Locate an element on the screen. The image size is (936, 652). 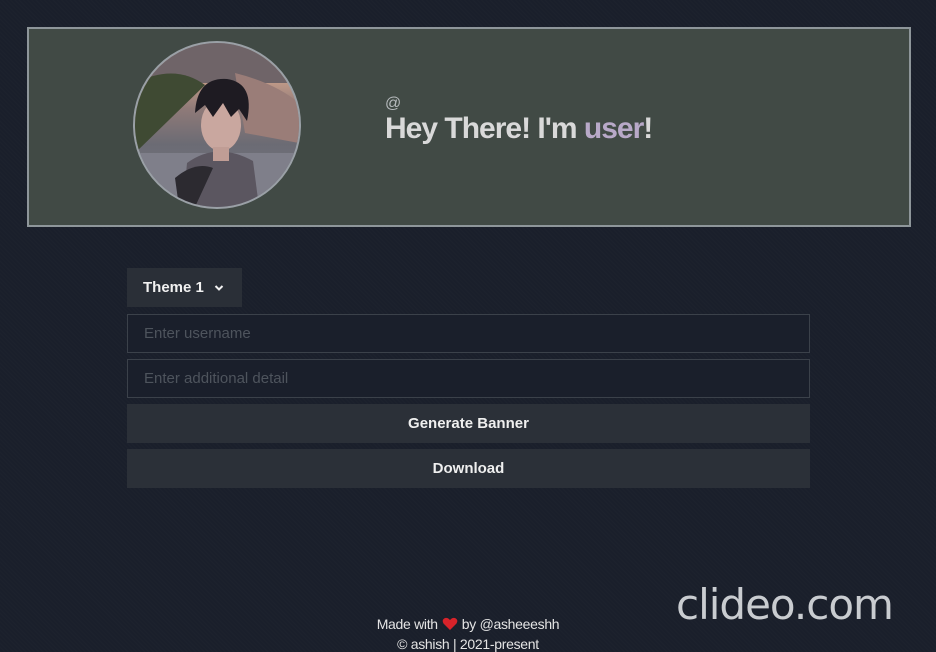
banner-headline: Hey There! I'm user! is located at coordinates (519, 128).